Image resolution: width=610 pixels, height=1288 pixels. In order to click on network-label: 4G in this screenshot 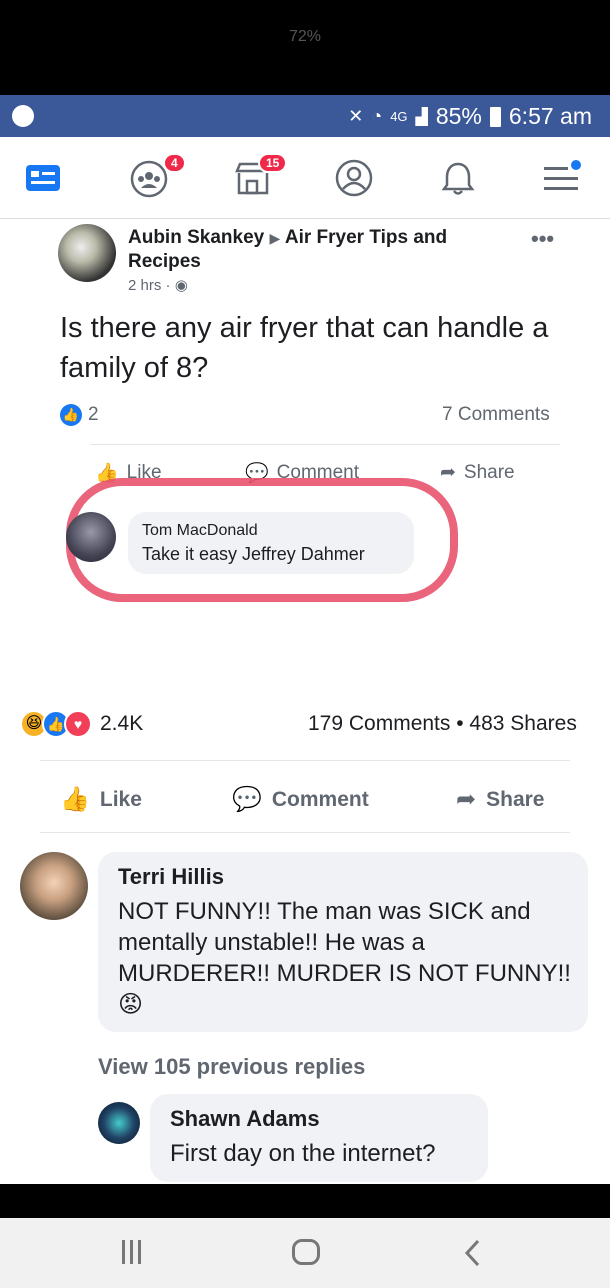, I will do `click(399, 116)`.